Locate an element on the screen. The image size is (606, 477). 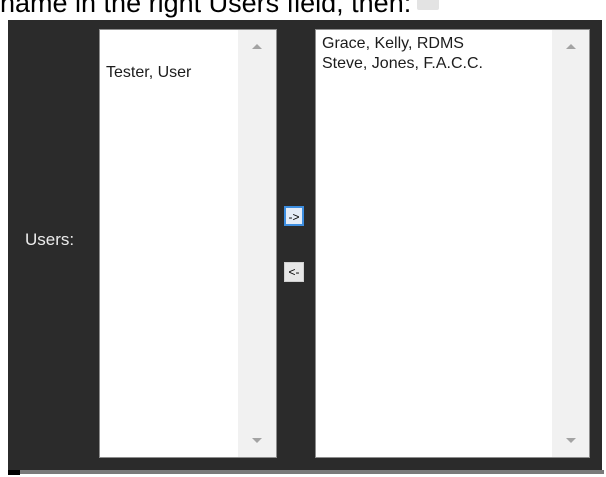
move-right-button: -> is located at coordinates (294, 216).